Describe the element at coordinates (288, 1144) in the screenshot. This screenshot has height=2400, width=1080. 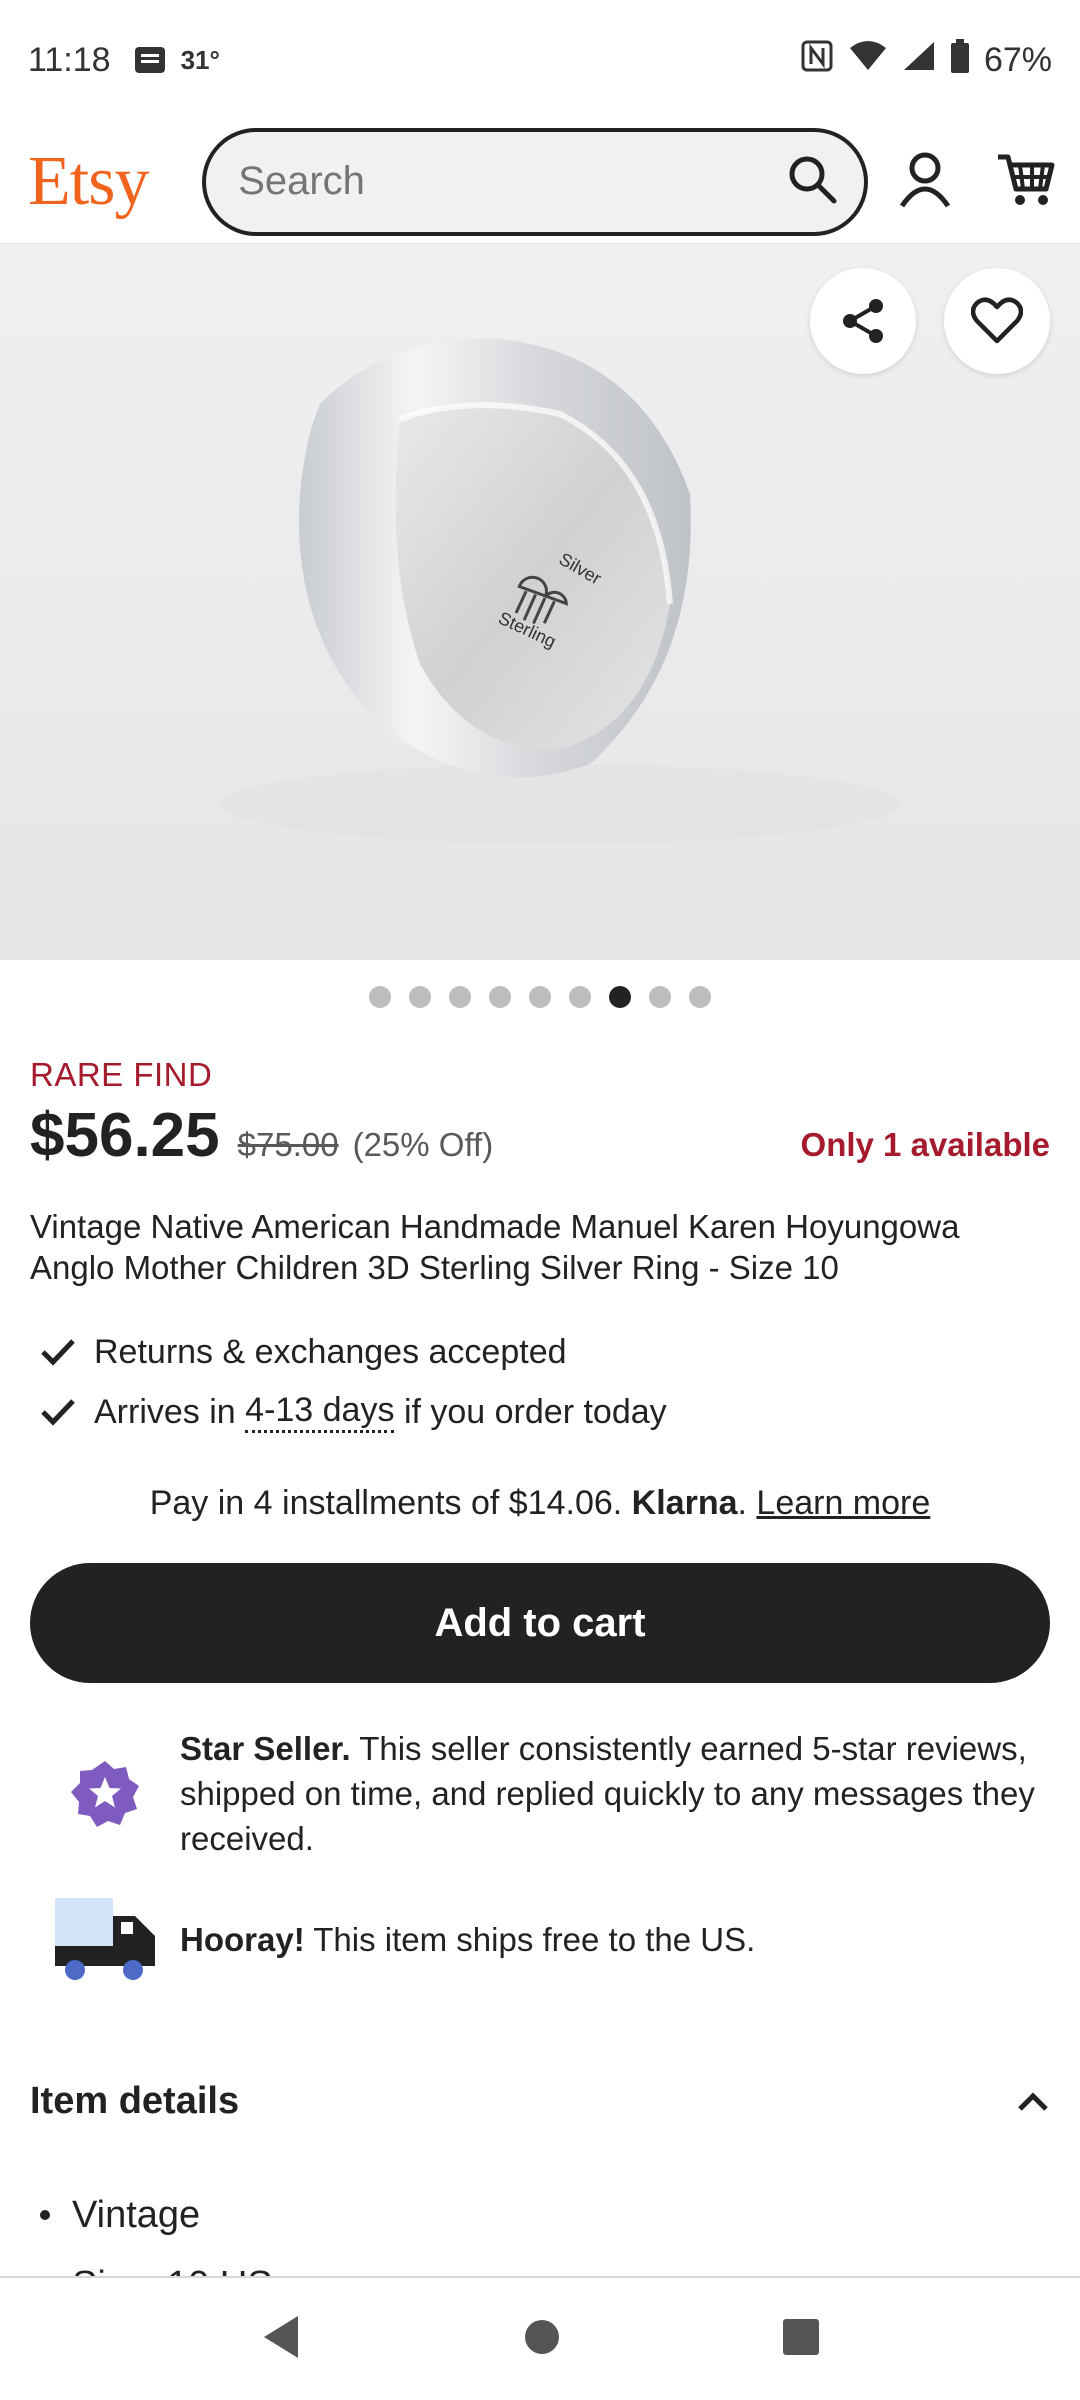
I see `original-price: $75.00` at that location.